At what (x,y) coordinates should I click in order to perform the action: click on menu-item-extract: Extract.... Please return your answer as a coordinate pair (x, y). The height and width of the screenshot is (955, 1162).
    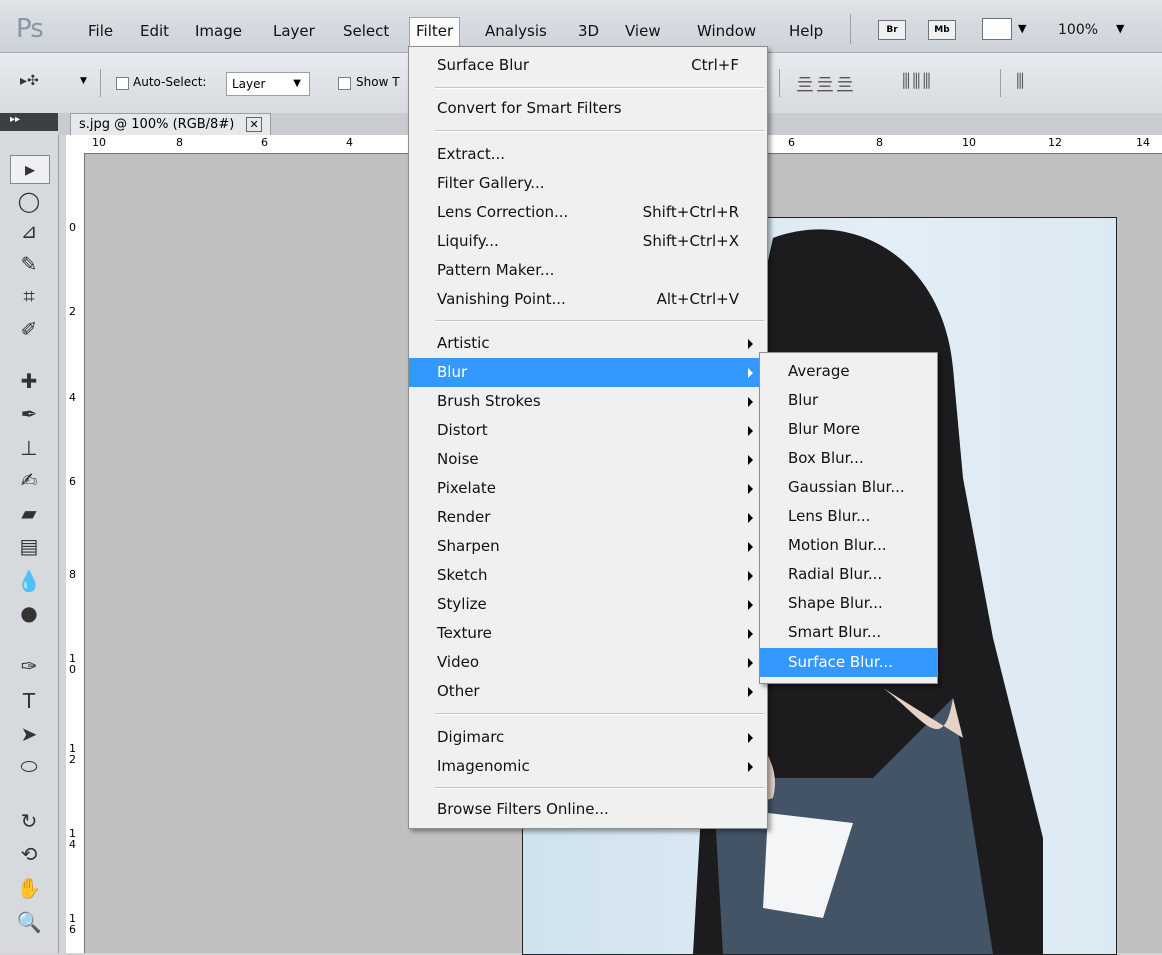
    Looking at the image, I should click on (588, 154).